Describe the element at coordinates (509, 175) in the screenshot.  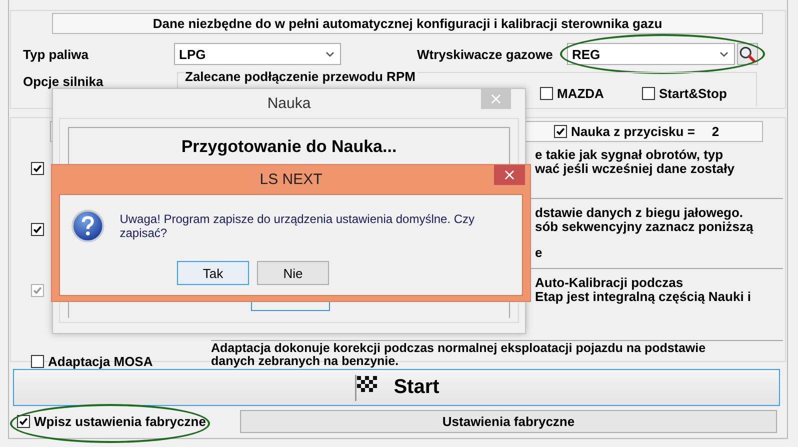
I see `close-button: ×` at that location.